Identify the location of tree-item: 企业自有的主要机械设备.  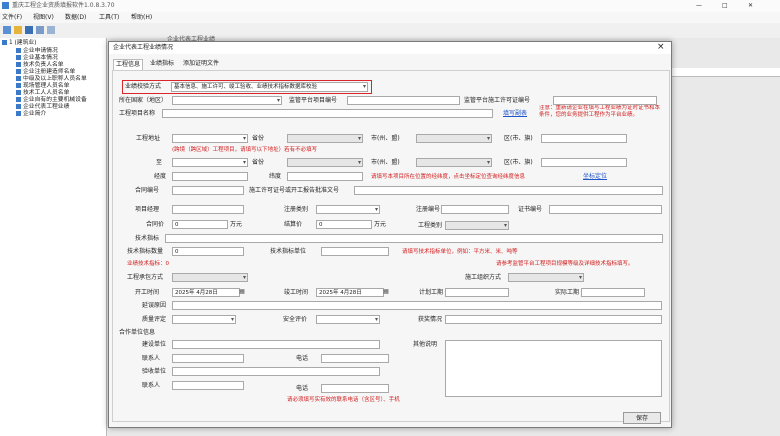
(51, 100).